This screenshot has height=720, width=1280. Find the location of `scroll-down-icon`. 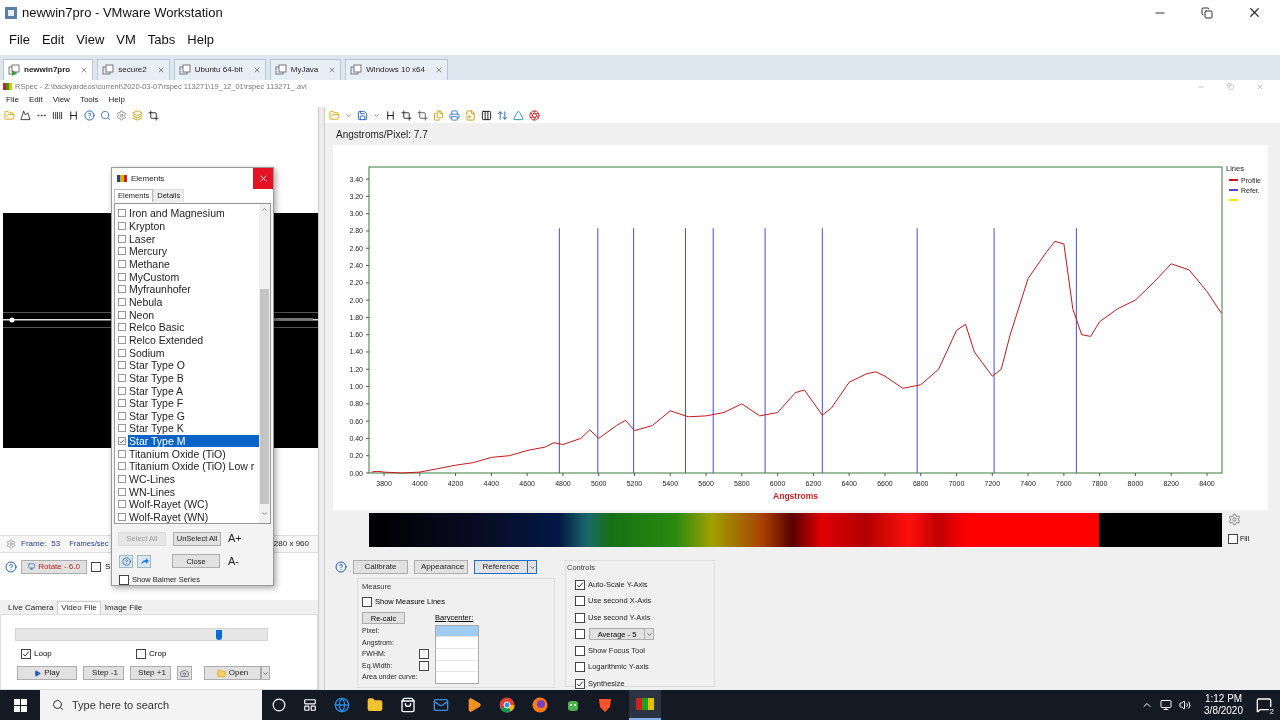

scroll-down-icon is located at coordinates (264, 513).